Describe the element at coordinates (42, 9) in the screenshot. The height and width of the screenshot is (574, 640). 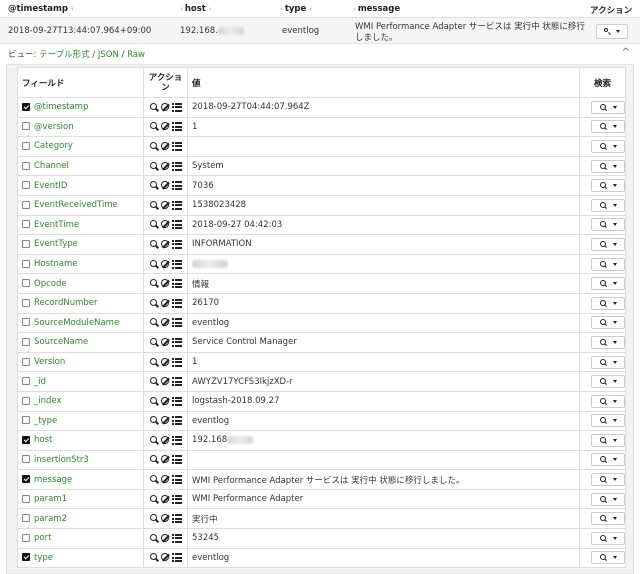
I see `col-timestamp-header: @timestamp ‹` at that location.